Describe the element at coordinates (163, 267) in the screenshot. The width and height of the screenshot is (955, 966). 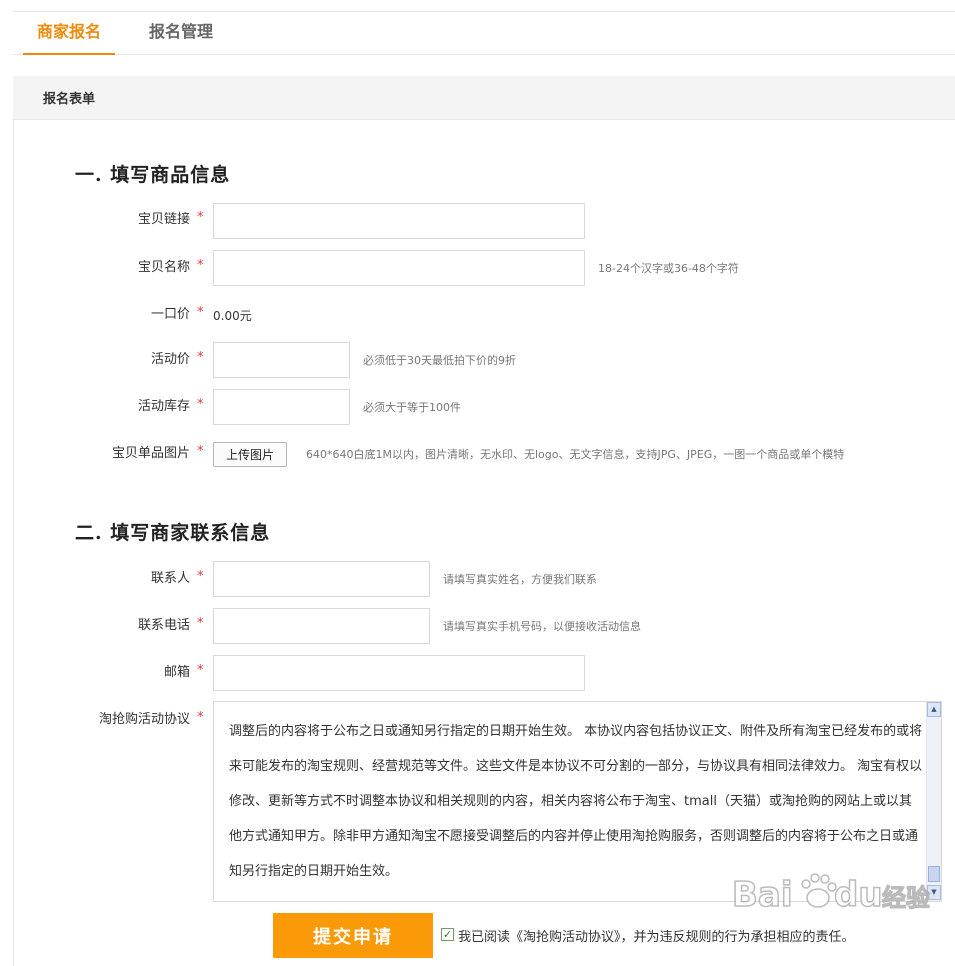
I see `item-name-label: 宝贝名称` at that location.